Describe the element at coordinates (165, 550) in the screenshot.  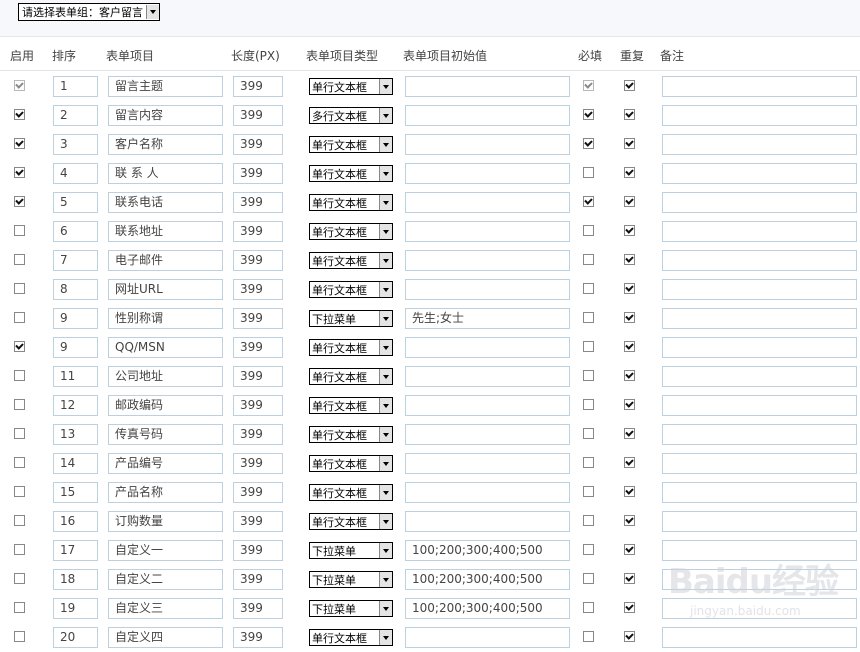
I see `item-name-input: 自定义一` at that location.